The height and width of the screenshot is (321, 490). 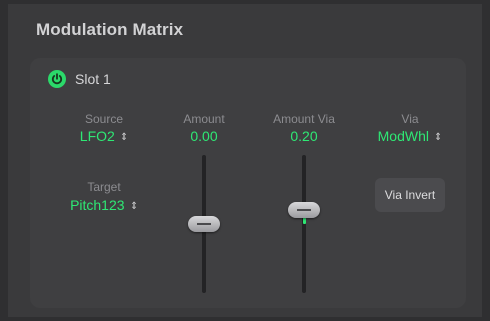 What do you see at coordinates (104, 119) in the screenshot?
I see `source-label: Source` at bounding box center [104, 119].